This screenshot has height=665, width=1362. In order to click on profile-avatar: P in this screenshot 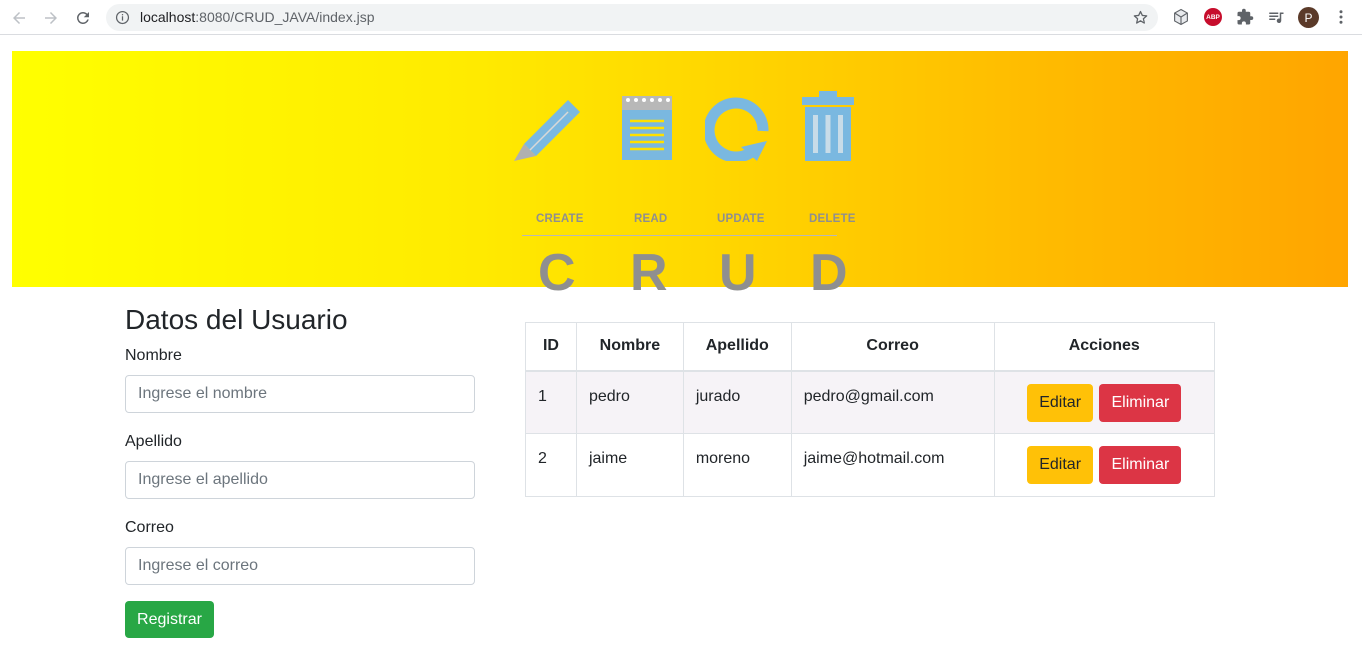, I will do `click(1308, 17)`.